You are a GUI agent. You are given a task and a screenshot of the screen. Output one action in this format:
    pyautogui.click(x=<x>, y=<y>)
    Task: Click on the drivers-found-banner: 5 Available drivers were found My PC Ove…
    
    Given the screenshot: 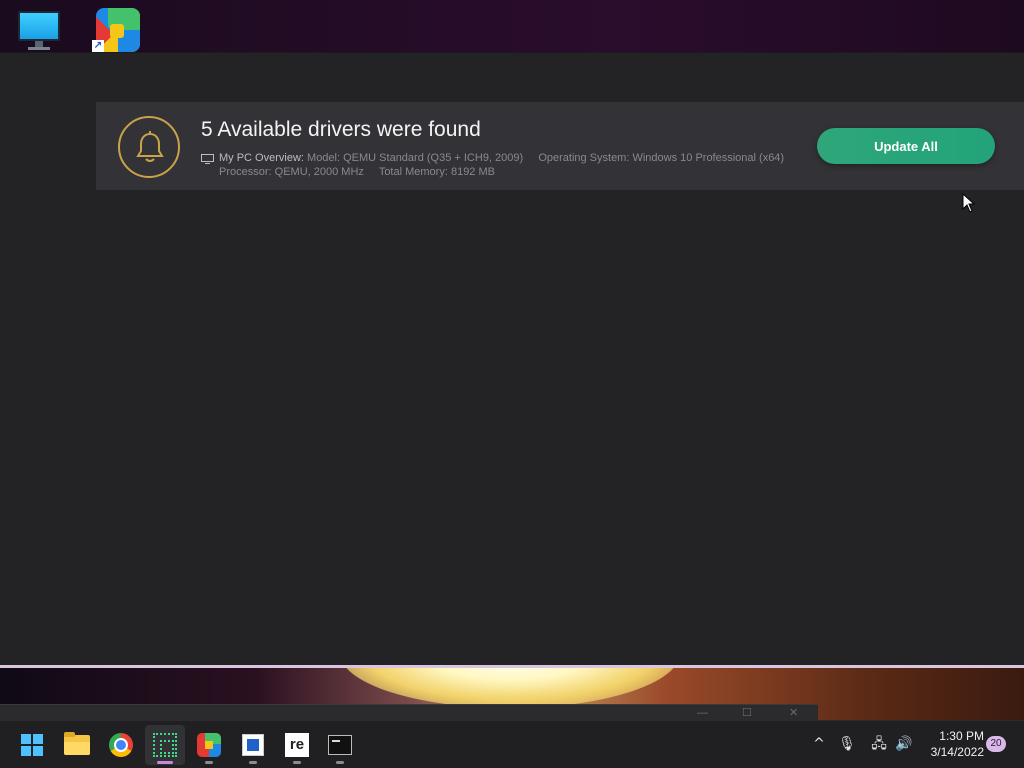 What is the action you would take?
    pyautogui.click(x=560, y=146)
    